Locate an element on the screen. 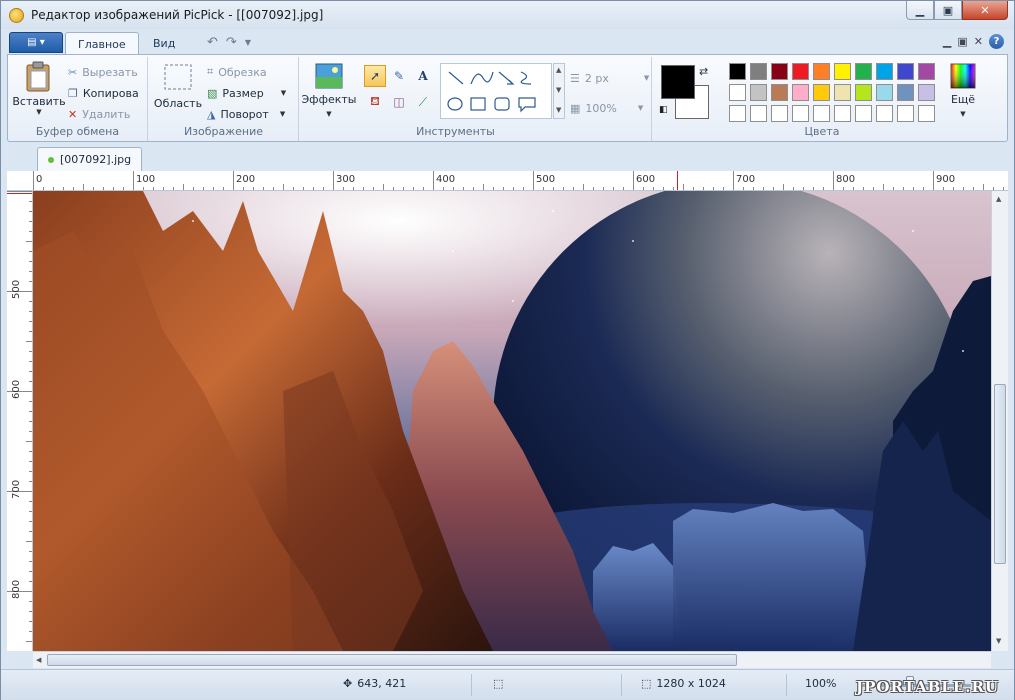 The height and width of the screenshot is (700, 1015). crop-button: ⌗ Обрезка is located at coordinates (237, 72).